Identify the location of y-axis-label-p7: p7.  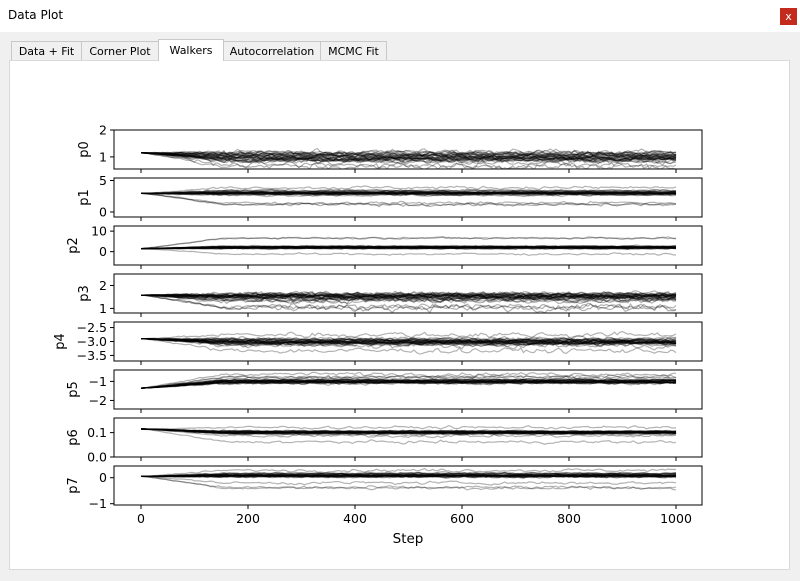
(73, 485).